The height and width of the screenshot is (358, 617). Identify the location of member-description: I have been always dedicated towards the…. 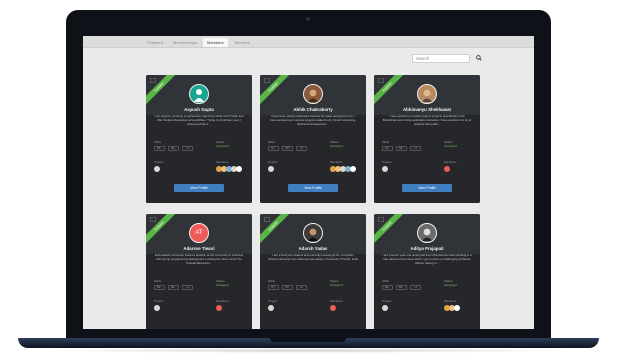
(313, 120).